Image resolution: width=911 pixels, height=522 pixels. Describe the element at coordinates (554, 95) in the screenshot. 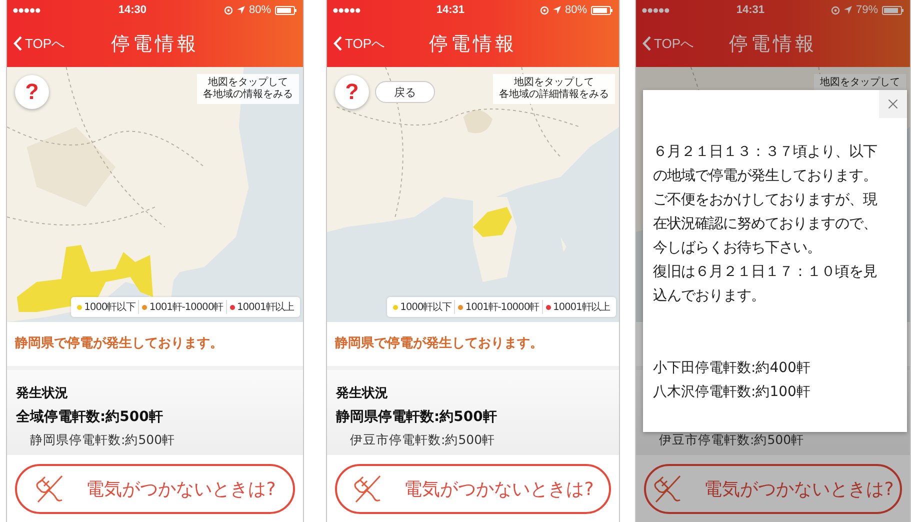

I see `hint-text: 各地域の詳細情報をみる` at that location.